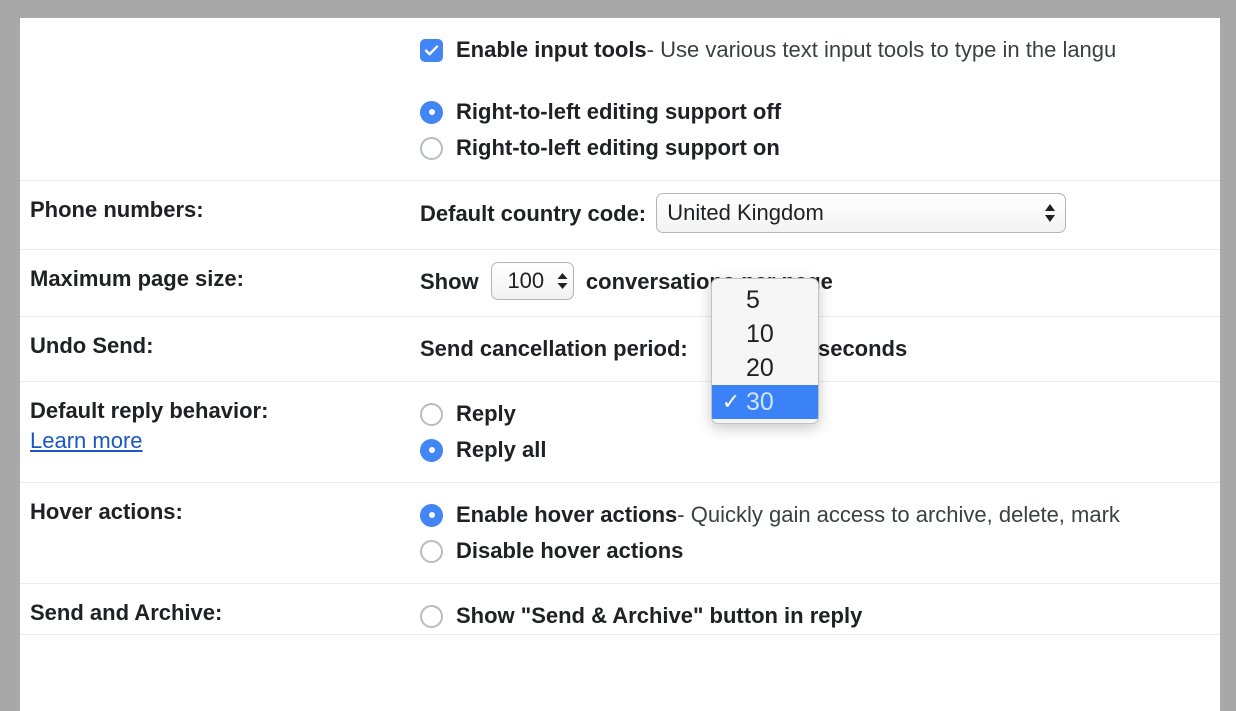 The height and width of the screenshot is (711, 1236). I want to click on dropdown-option-label: 10, so click(760, 333).